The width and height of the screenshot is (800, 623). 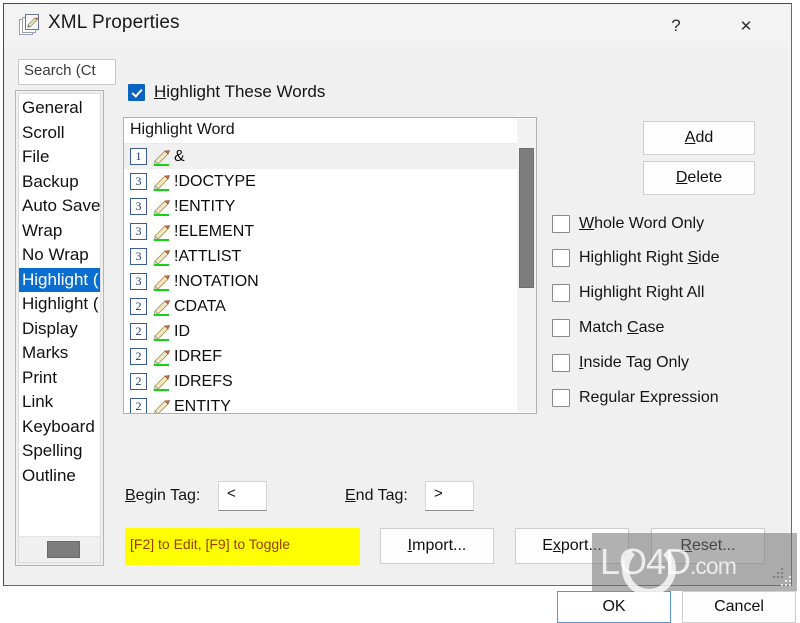 I want to click on highlight-word-row: 2 IDREF, so click(x=320, y=356).